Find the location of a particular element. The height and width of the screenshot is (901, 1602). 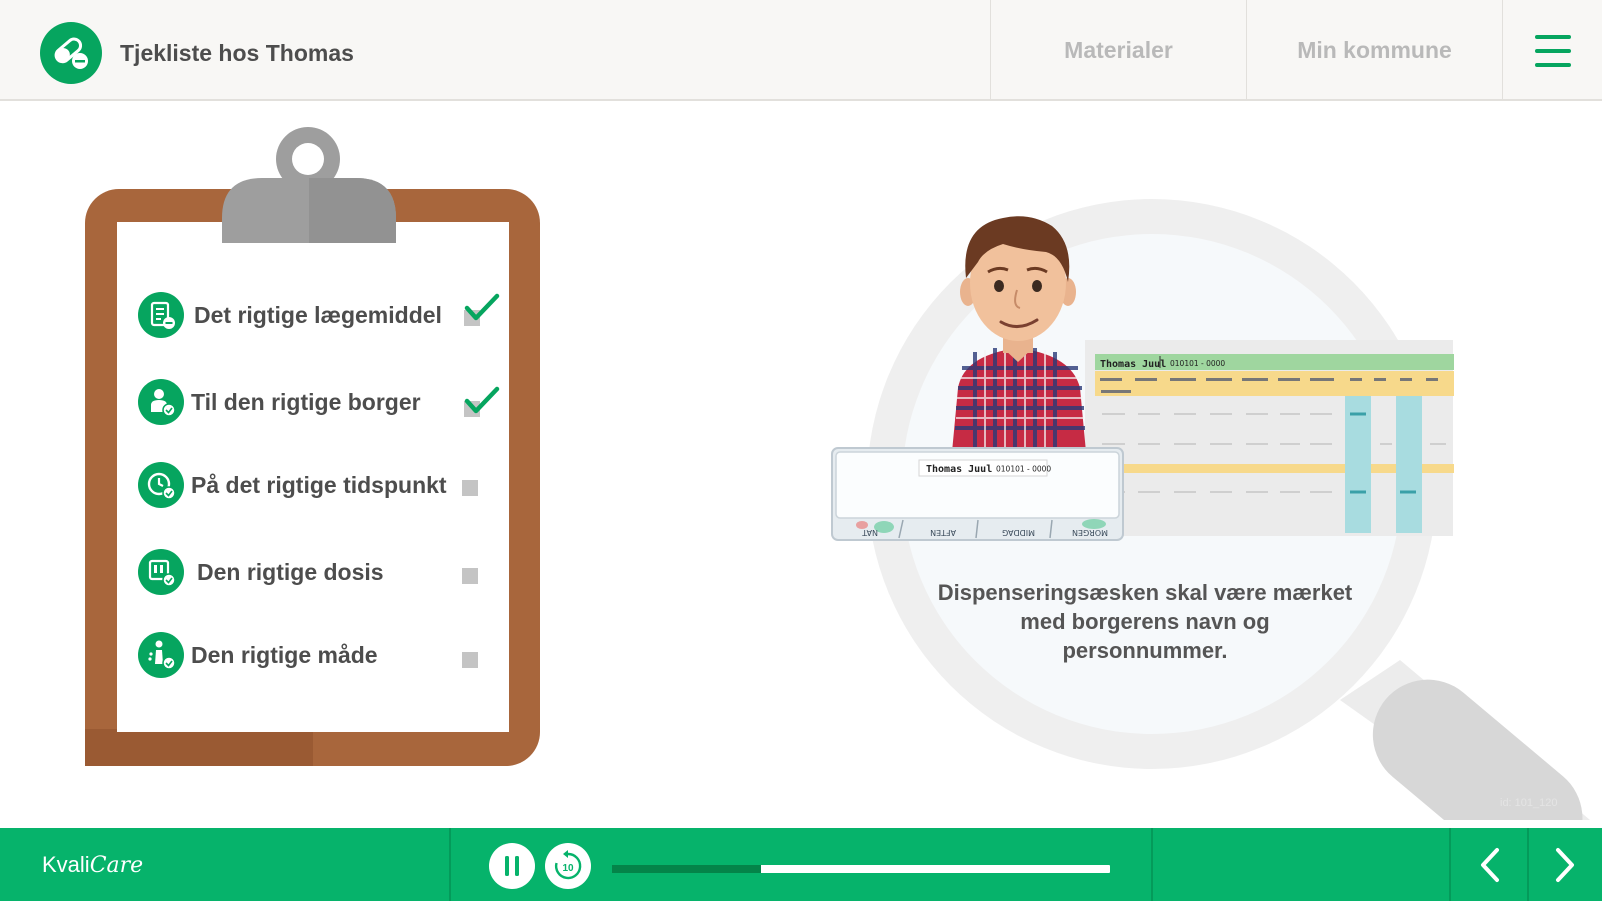

pillbox-name: Thomas Juul is located at coordinates (959, 469).